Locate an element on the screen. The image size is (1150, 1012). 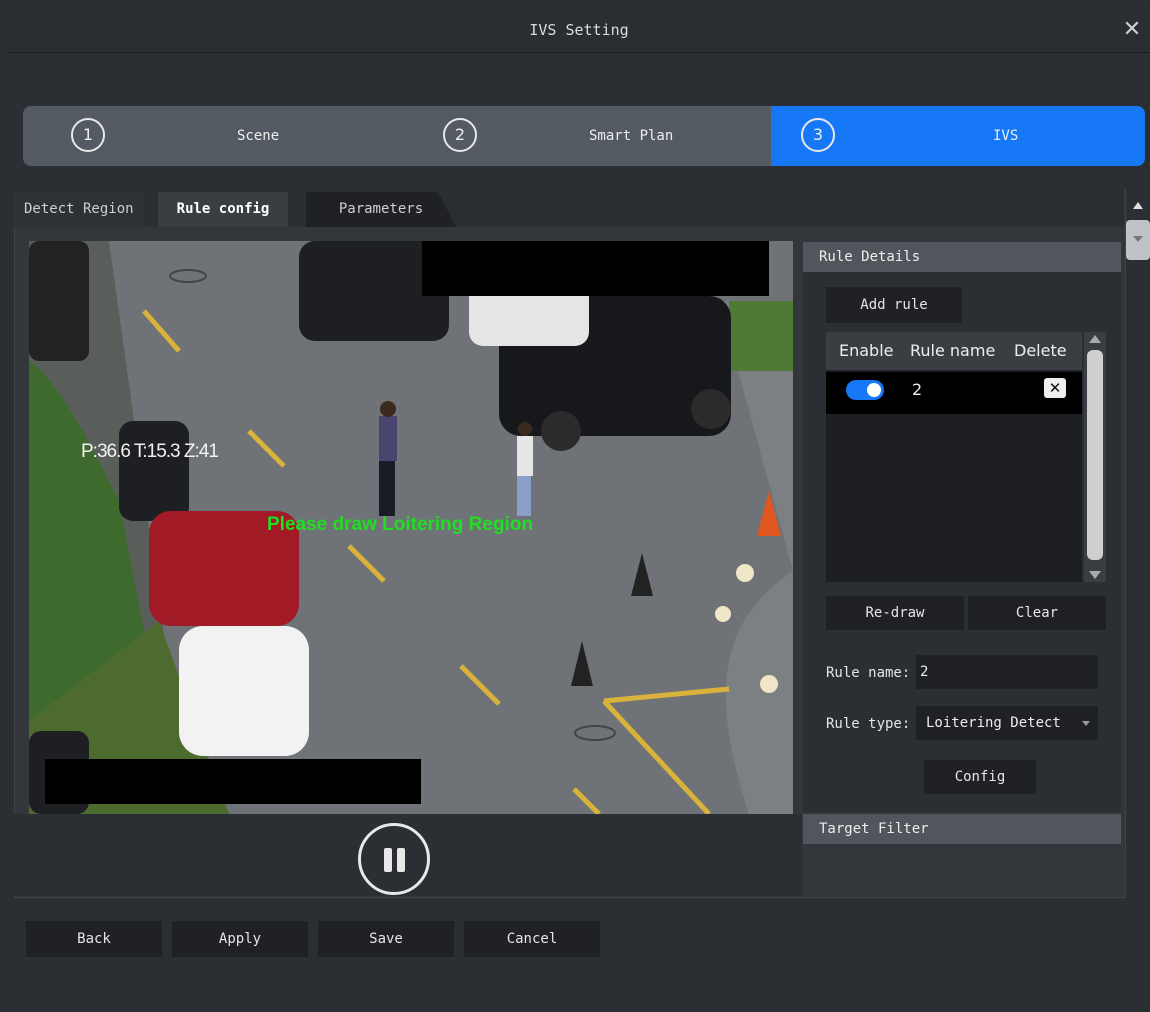
pause-icon is located at coordinates (388, 860).